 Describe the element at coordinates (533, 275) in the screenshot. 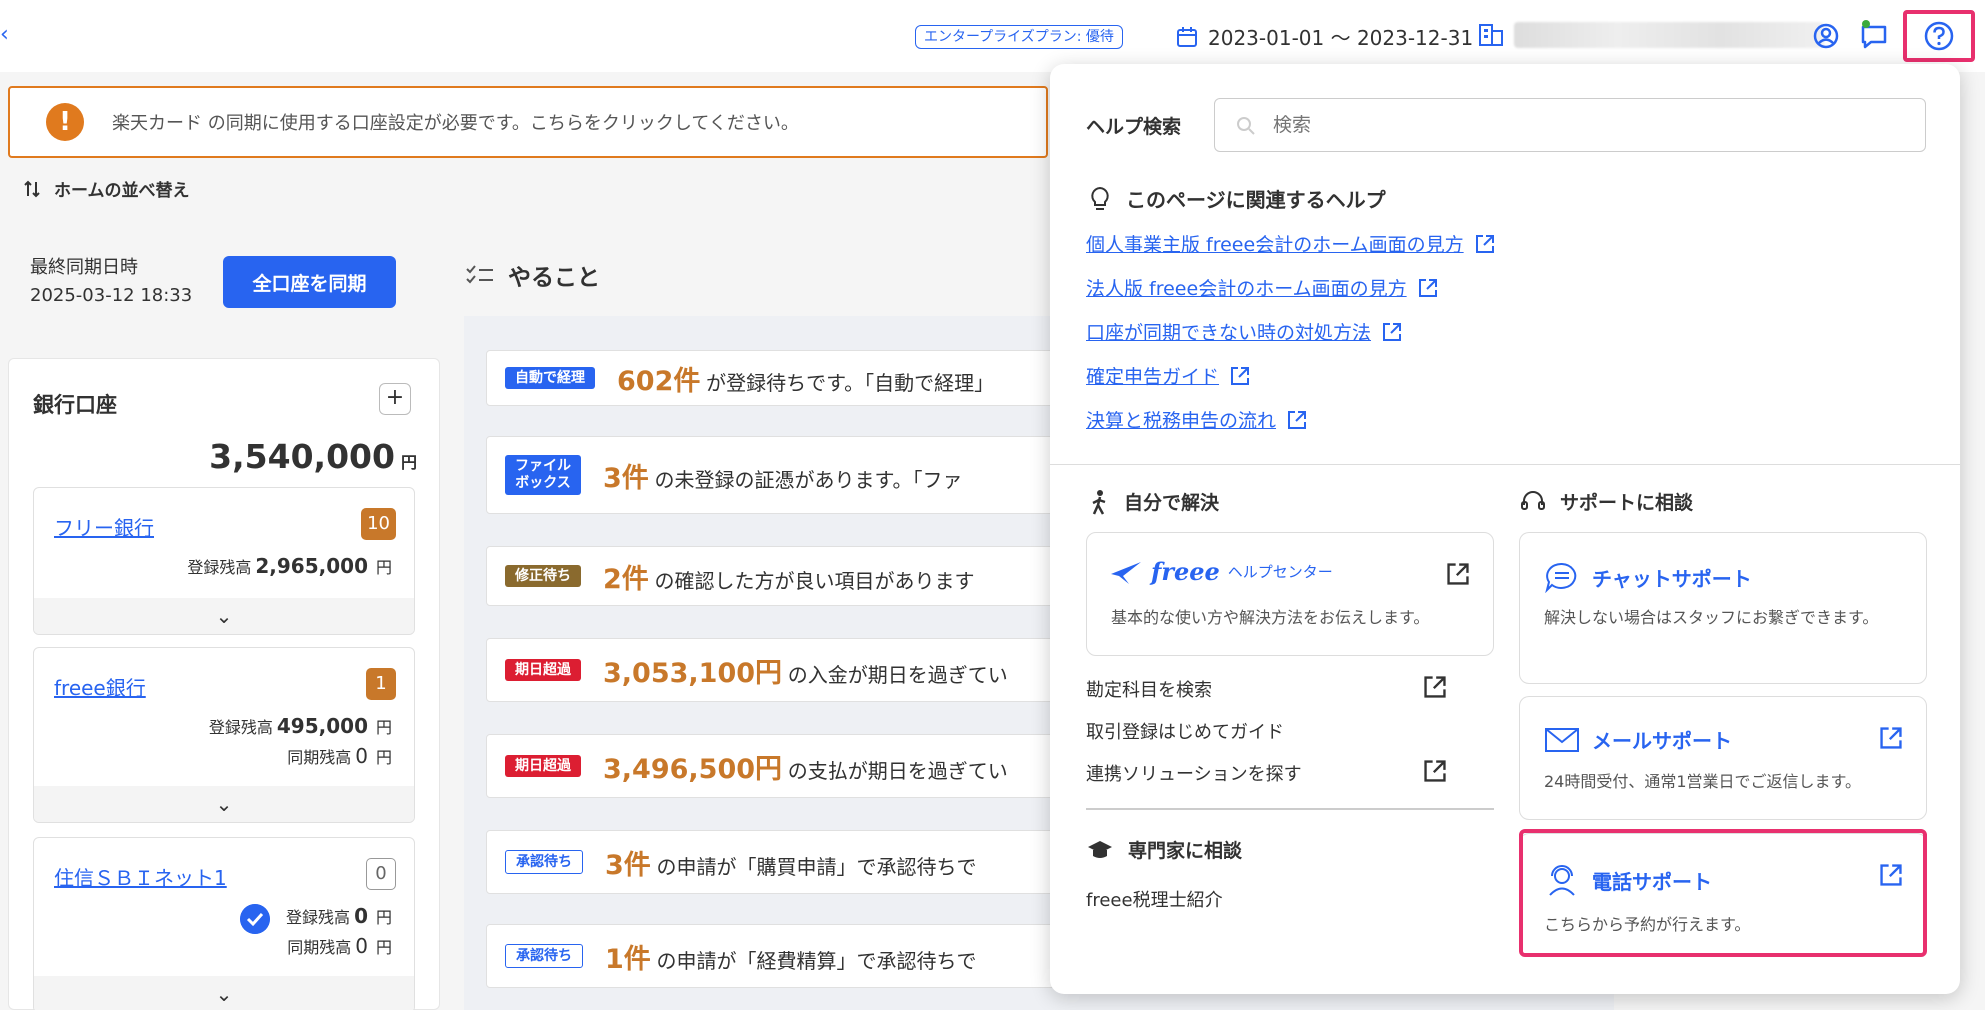

I see `todo-section-title: やること` at that location.